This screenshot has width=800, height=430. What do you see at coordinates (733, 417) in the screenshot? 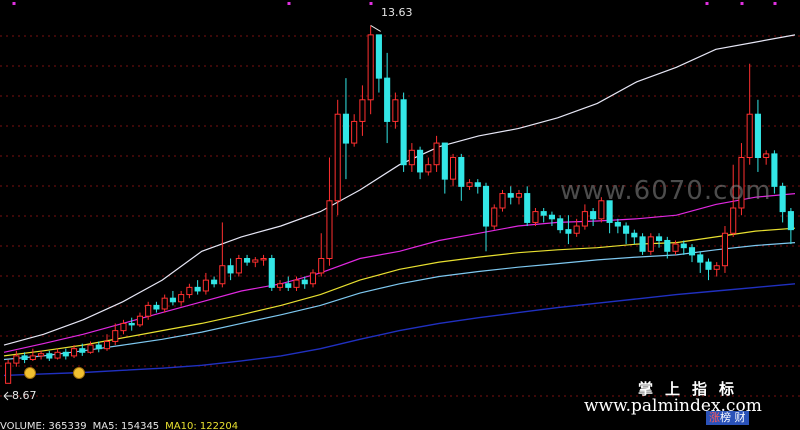
I see `tag-rest: 榜 财` at bounding box center [733, 417].